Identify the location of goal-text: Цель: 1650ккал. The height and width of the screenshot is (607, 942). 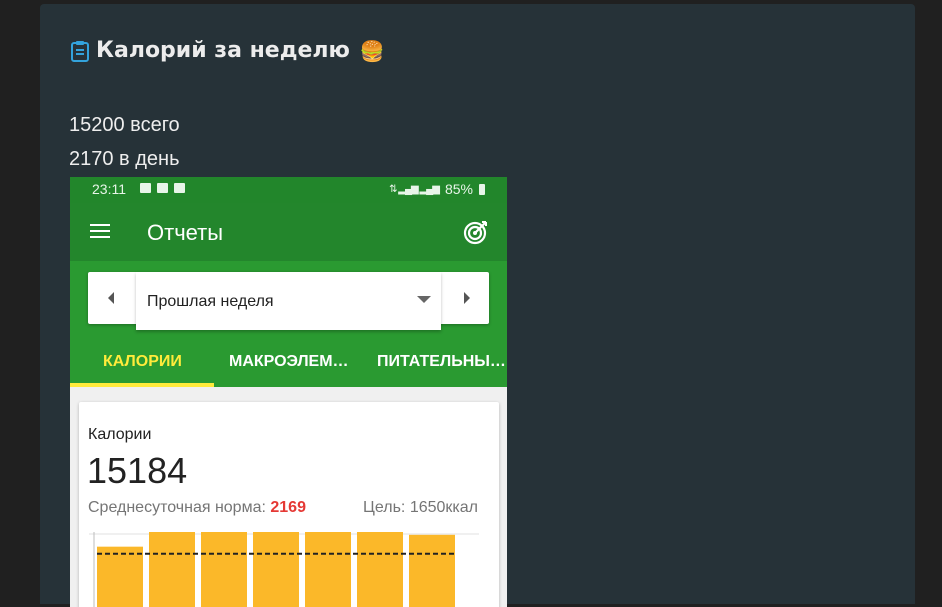
(420, 507).